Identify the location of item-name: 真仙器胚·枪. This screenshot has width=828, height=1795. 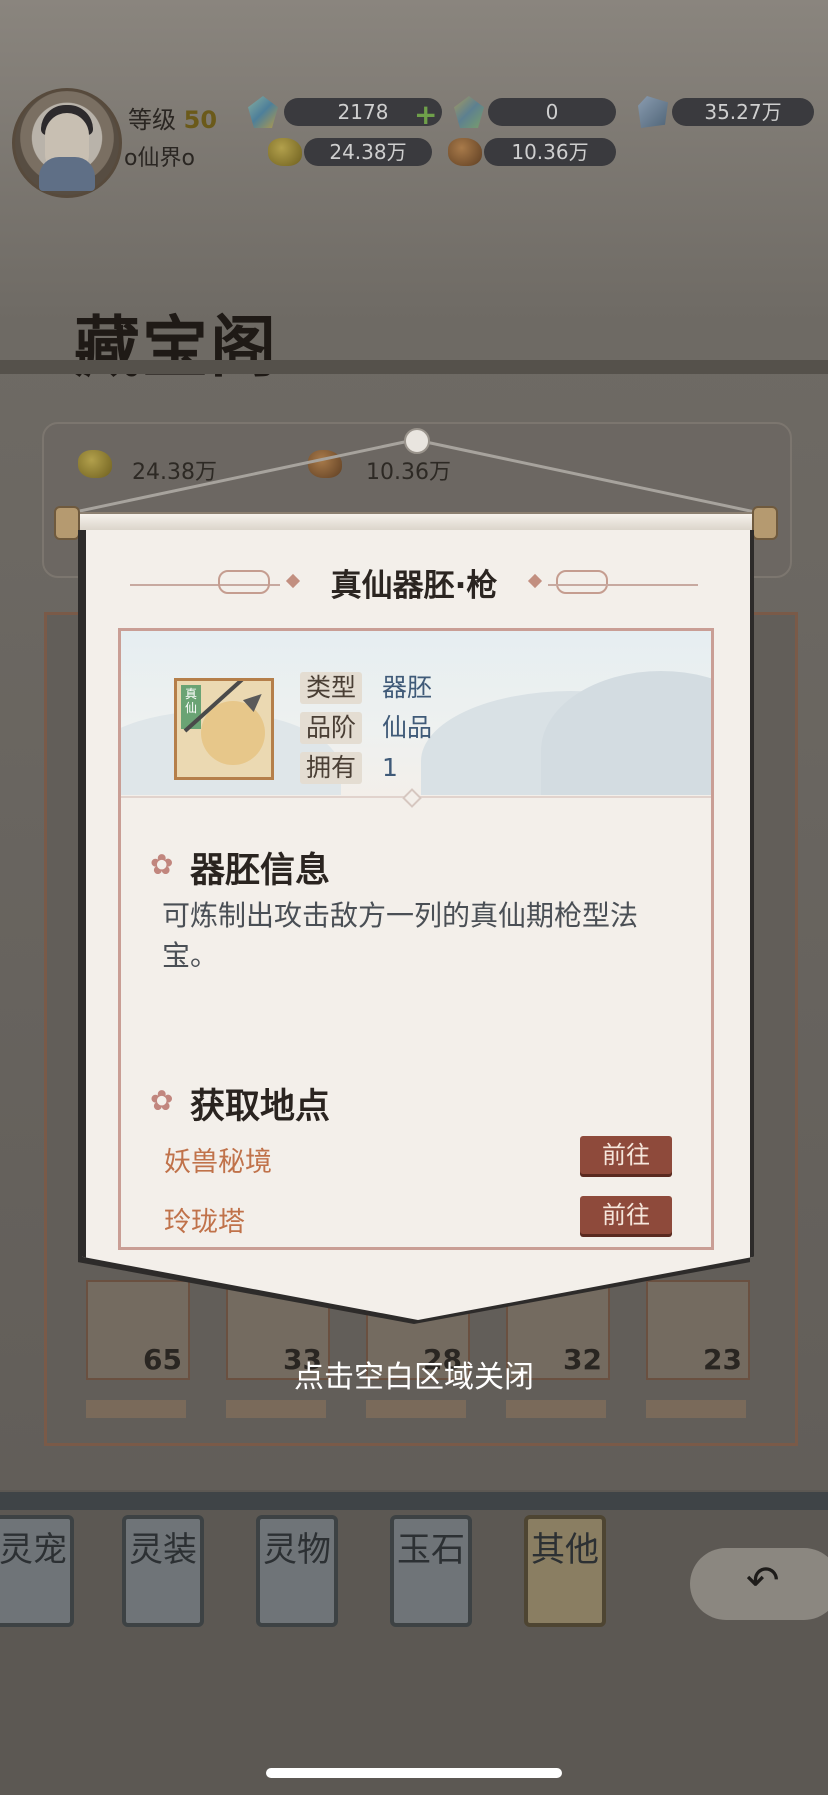
(414, 586).